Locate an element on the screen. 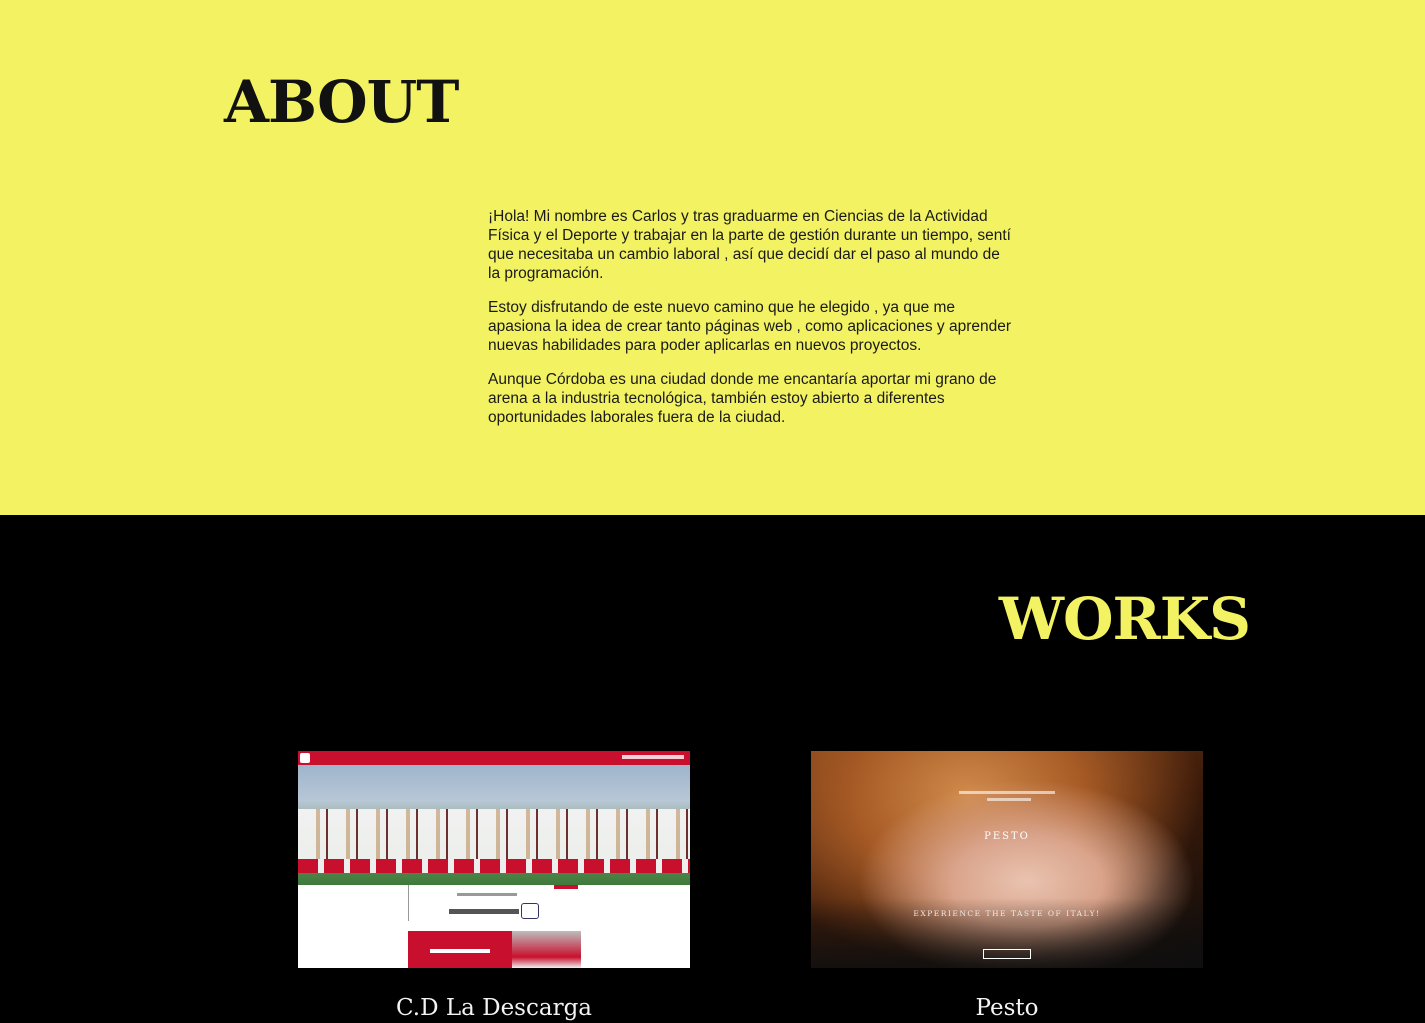  team-front-row is located at coordinates (494, 866).